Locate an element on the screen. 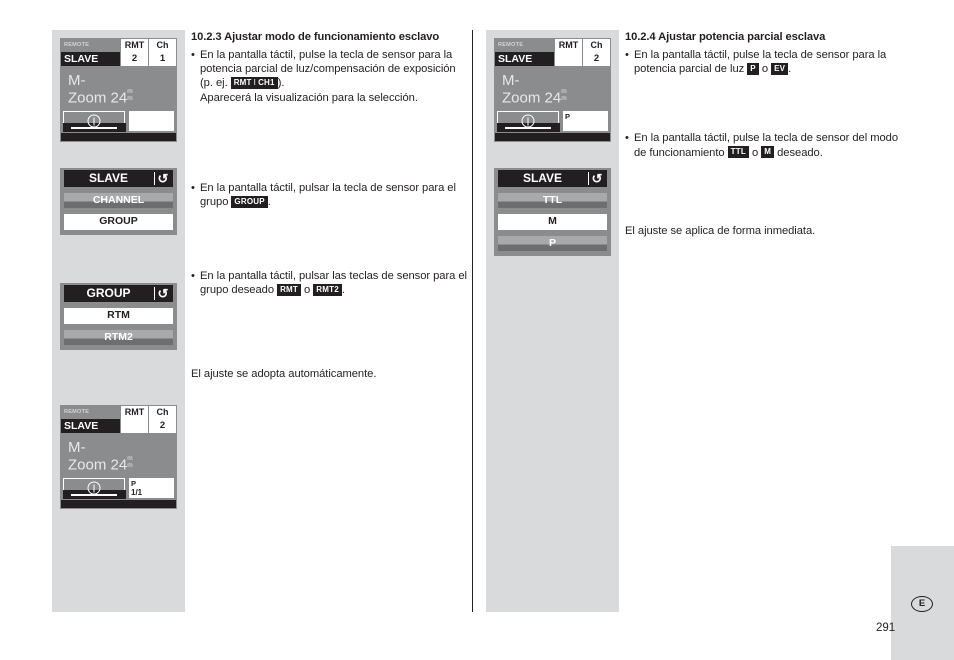 The height and width of the screenshot is (660, 954). menu-slave-modes: SLAVE ↺ TTL M P is located at coordinates (552, 212).